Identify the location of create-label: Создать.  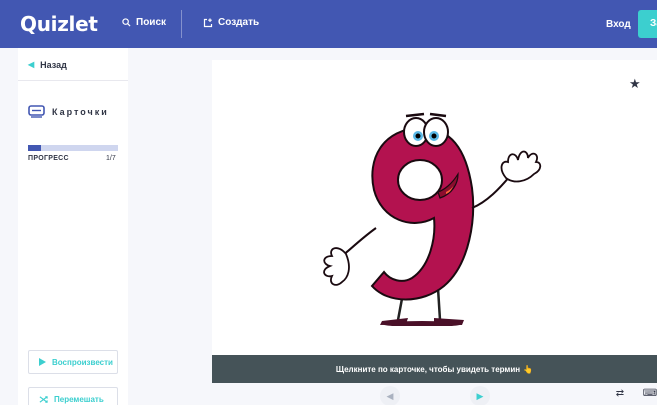
(239, 22).